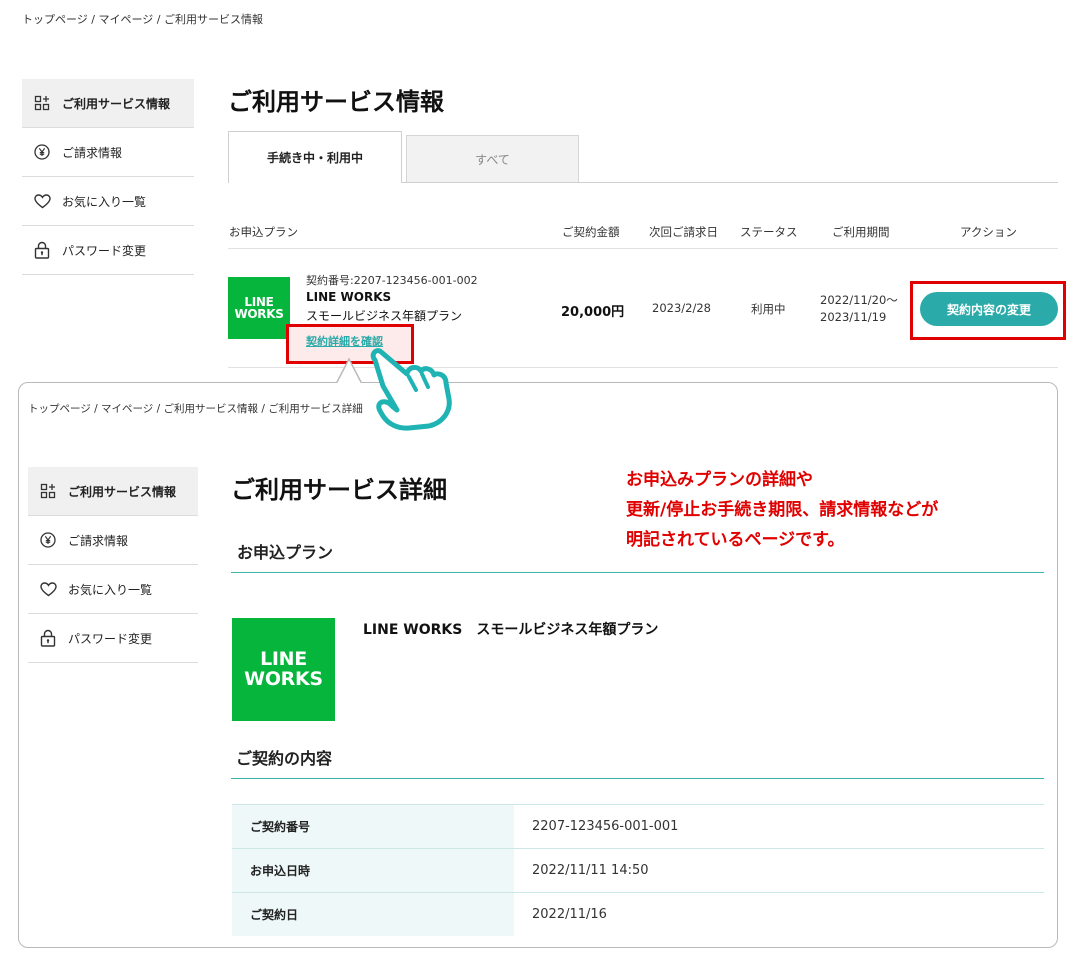  Describe the element at coordinates (637, 778) in the screenshot. I see `section-contract-divider` at that location.